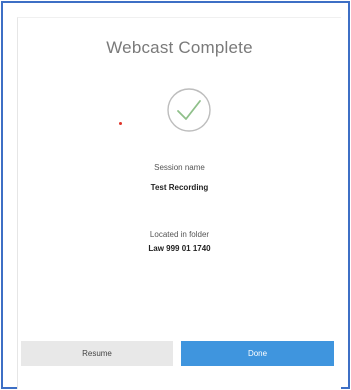 The image size is (351, 390). What do you see at coordinates (179, 248) in the screenshot?
I see `folder-value: Law 999 01 1740` at bounding box center [179, 248].